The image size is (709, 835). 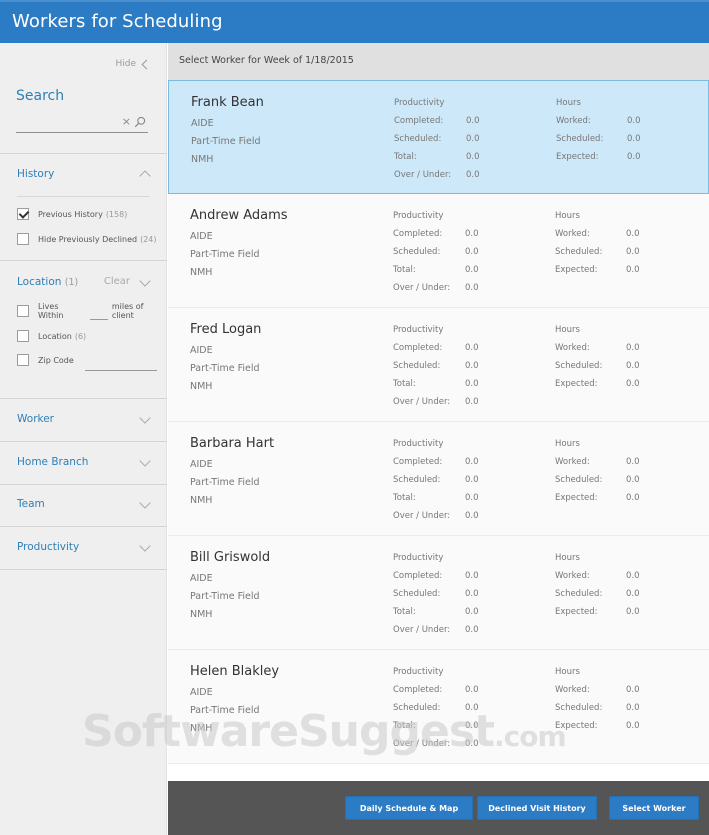 I want to click on worker-name: Fred Logan, so click(x=226, y=329).